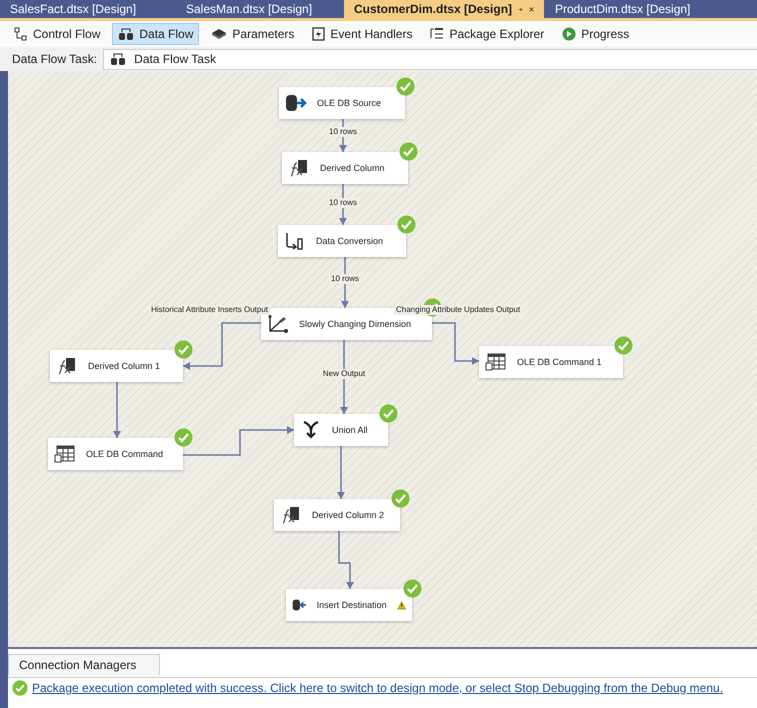 The image size is (757, 708). What do you see at coordinates (156, 34) in the screenshot?
I see `designer-tab: Data Flow` at bounding box center [156, 34].